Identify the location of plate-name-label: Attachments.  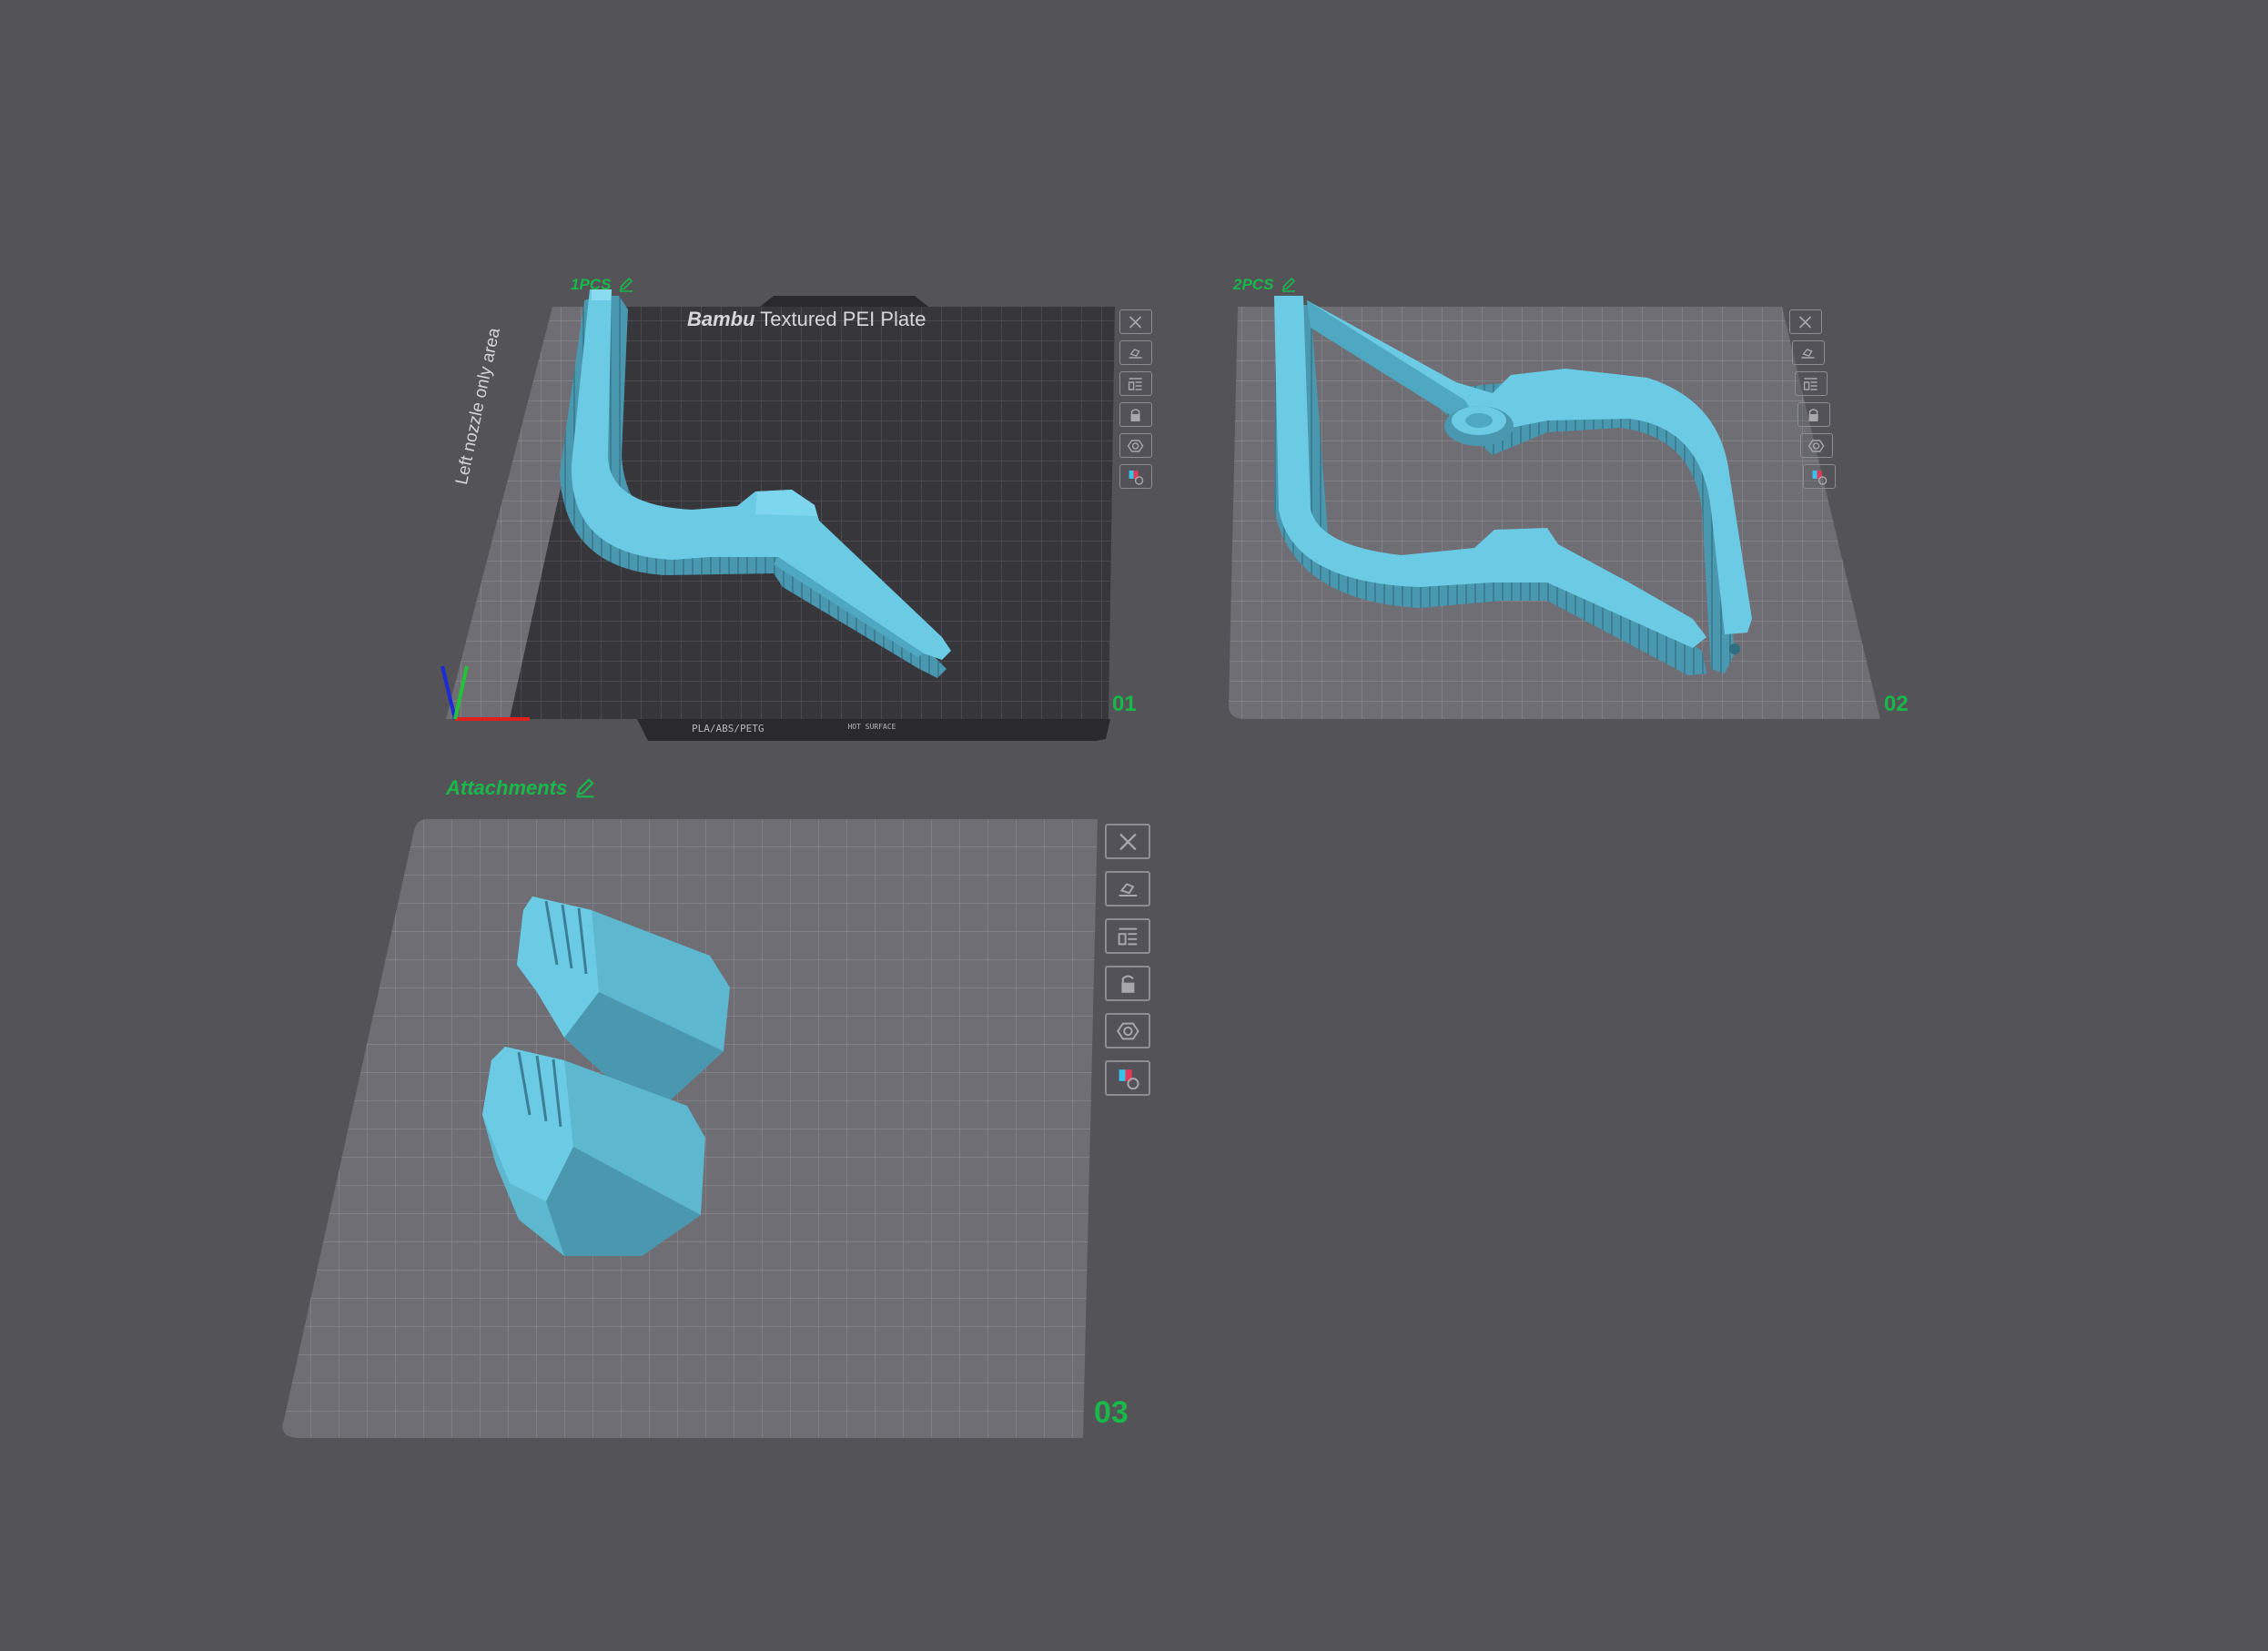
(507, 787).